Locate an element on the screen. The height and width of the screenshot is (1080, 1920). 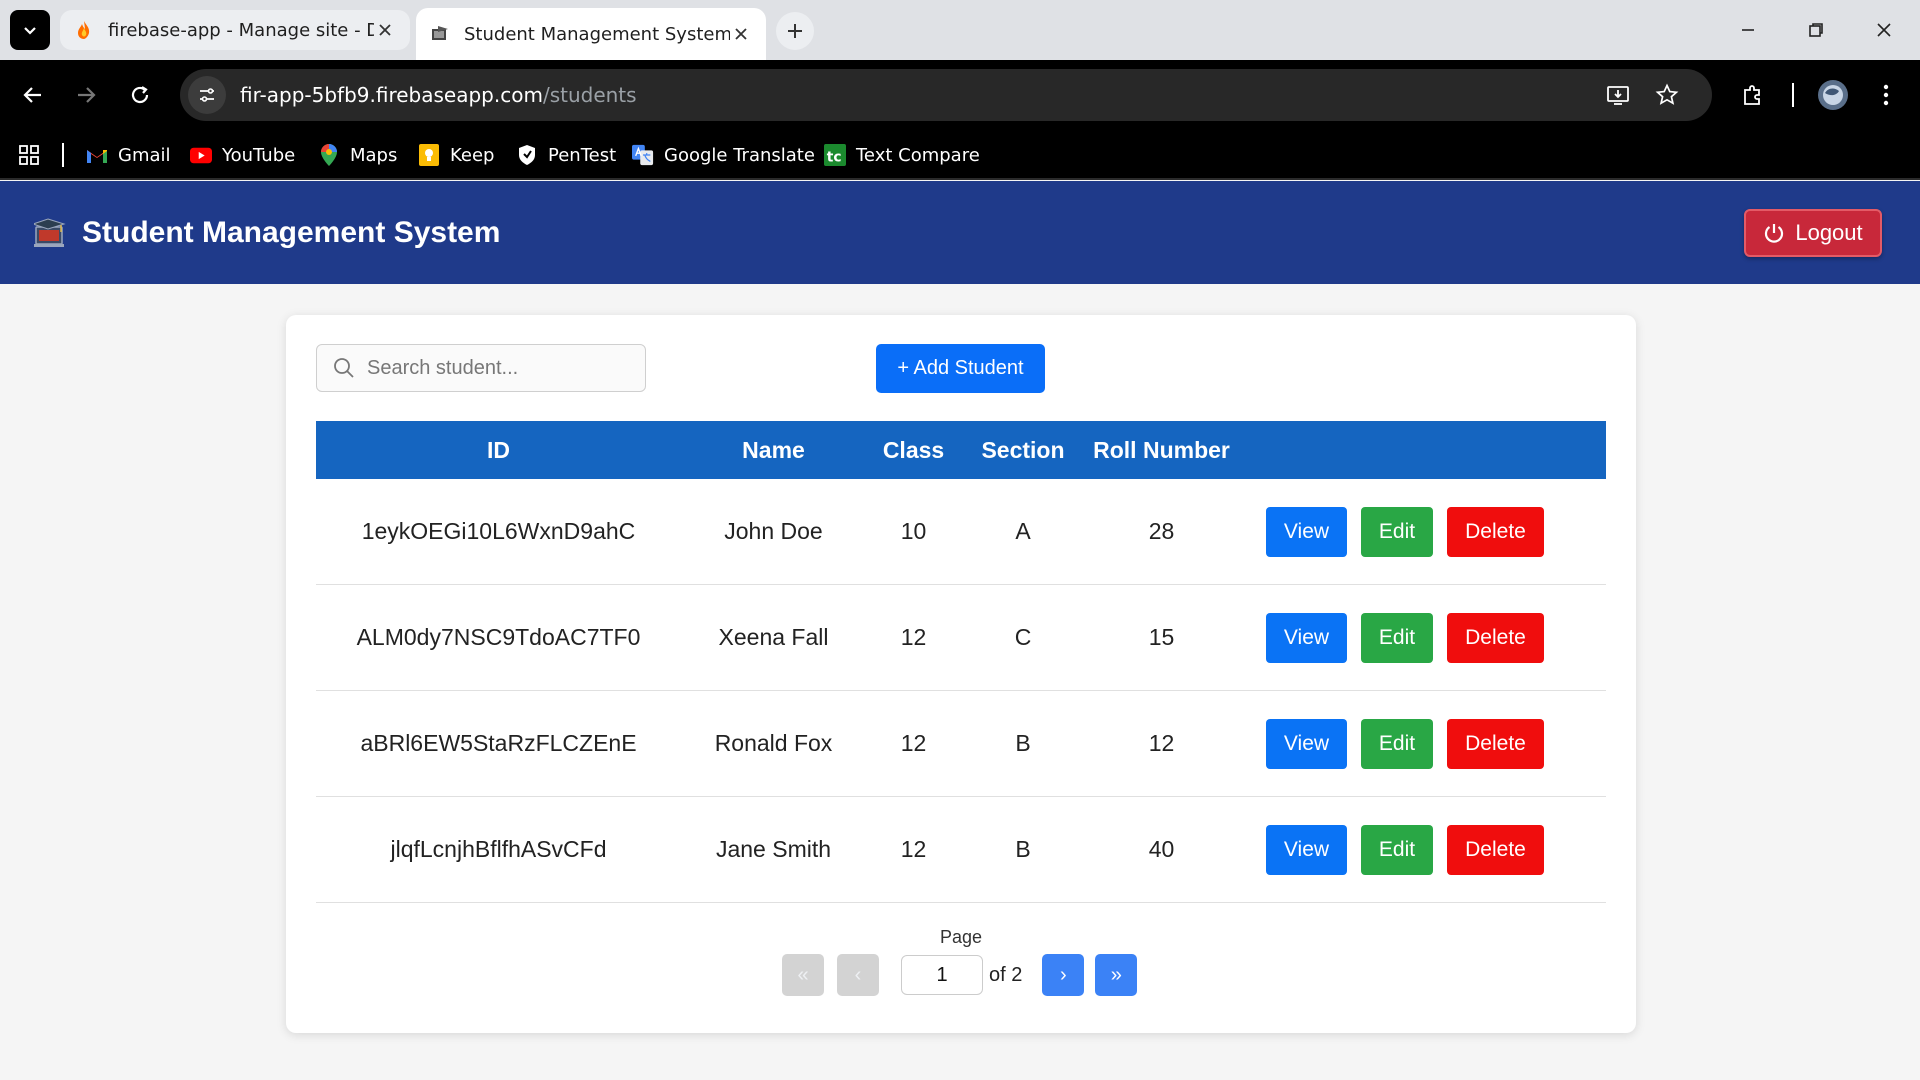
cell-roll: 28 is located at coordinates (1161, 532).